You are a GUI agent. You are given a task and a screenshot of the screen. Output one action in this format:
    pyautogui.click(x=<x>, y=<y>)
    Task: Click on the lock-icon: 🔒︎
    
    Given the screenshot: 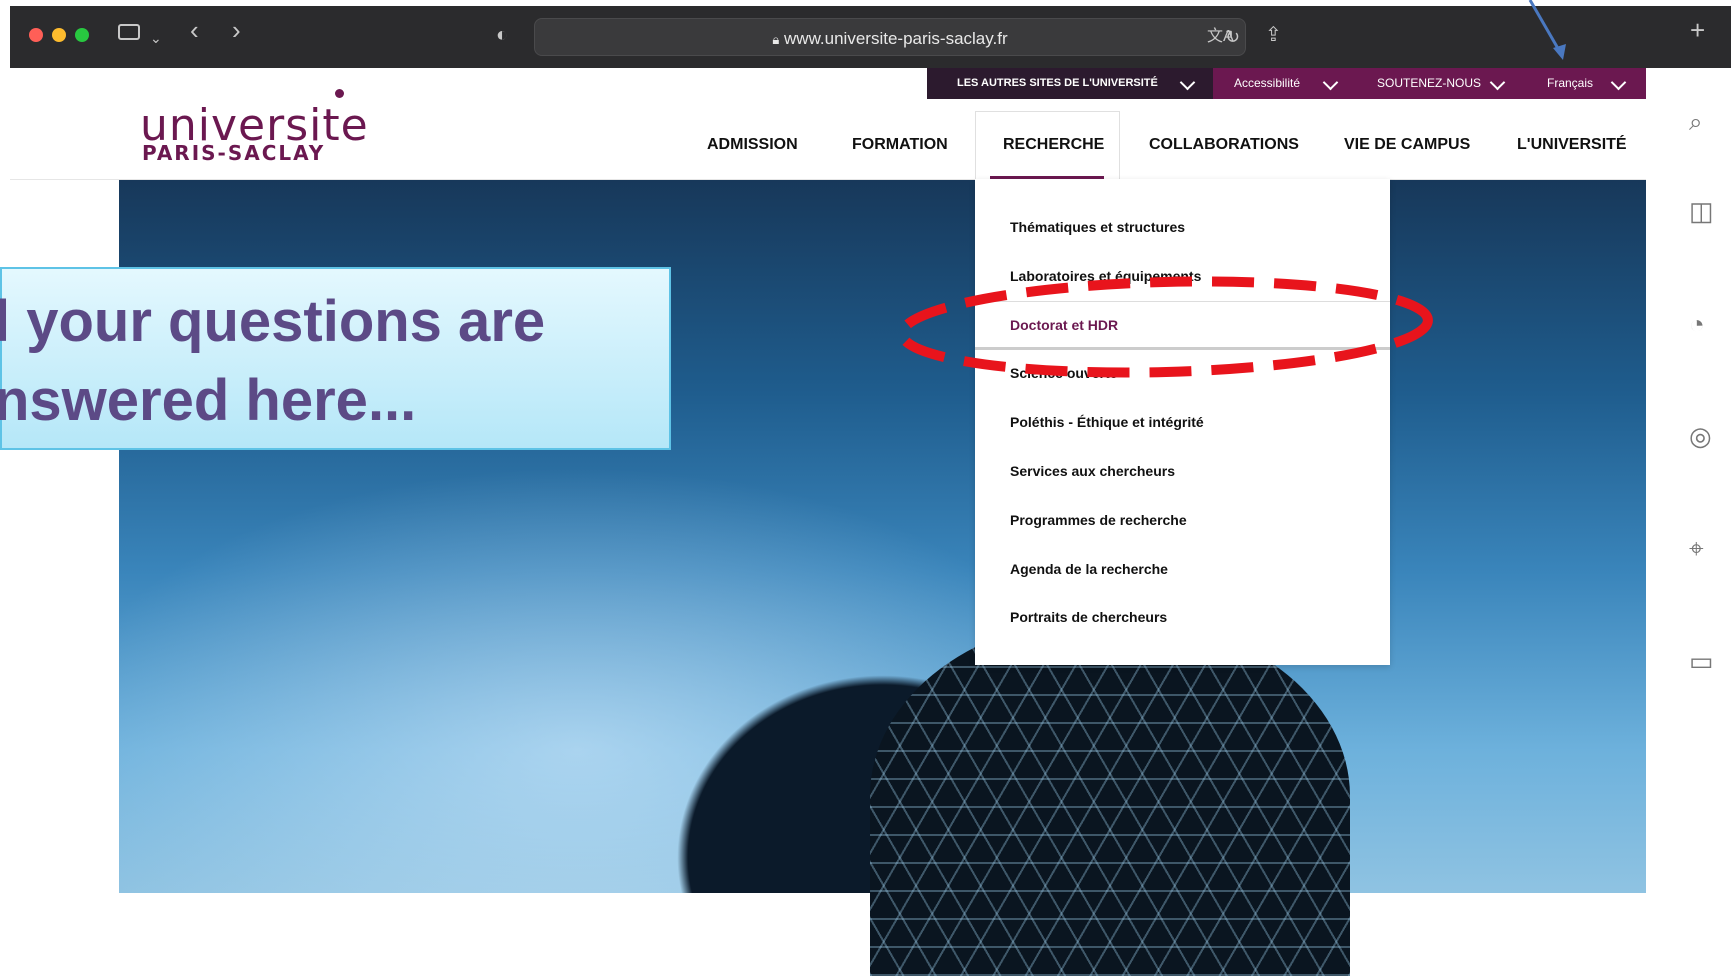 What is the action you would take?
    pyautogui.click(x=776, y=39)
    